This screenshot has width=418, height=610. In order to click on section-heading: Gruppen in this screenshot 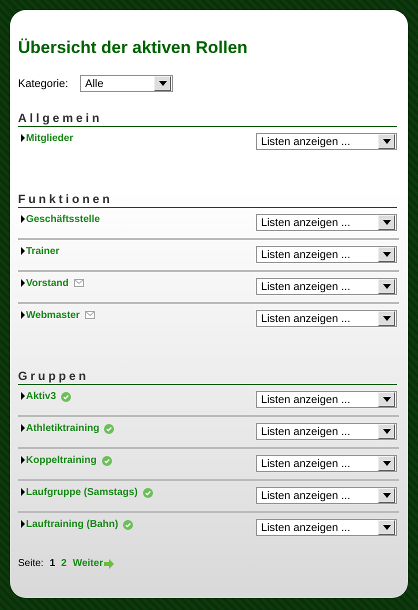, I will do `click(207, 377)`.